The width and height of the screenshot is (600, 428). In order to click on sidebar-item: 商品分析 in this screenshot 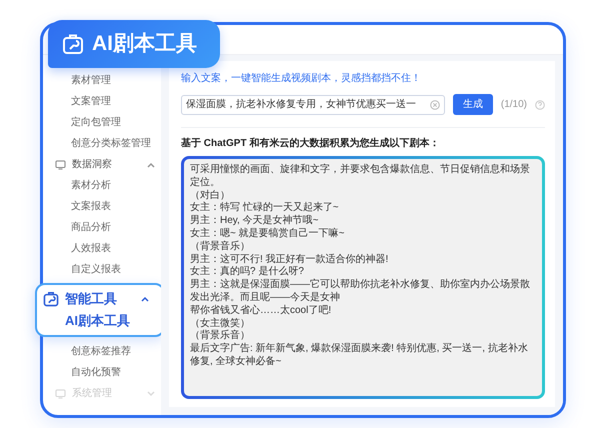, I will do `click(107, 227)`.